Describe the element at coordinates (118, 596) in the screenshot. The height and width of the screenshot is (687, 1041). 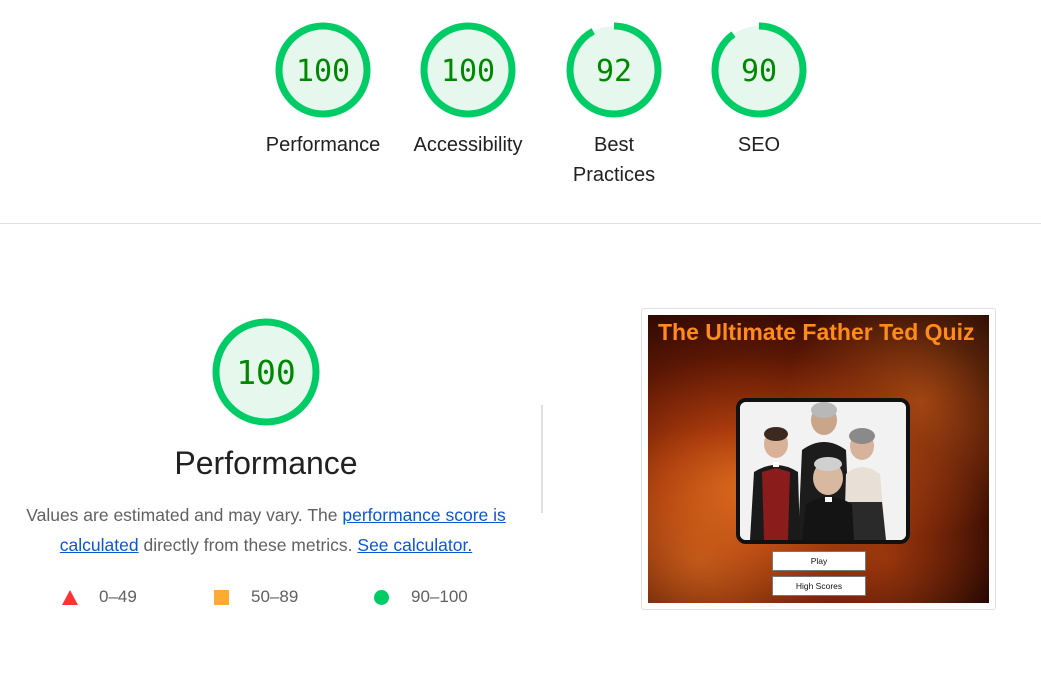
I see `legend-fail-range: 0–49` at that location.